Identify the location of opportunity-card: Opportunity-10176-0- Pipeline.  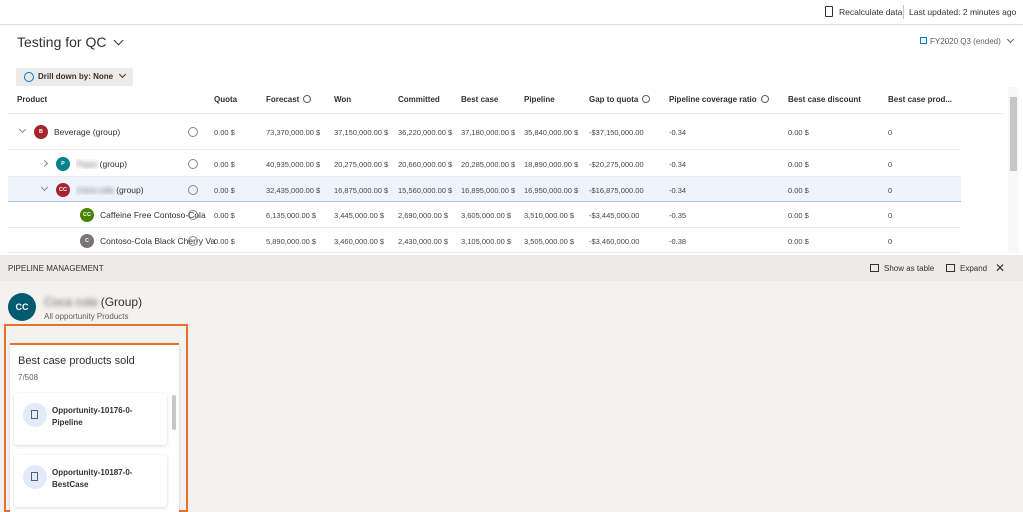
(90, 419).